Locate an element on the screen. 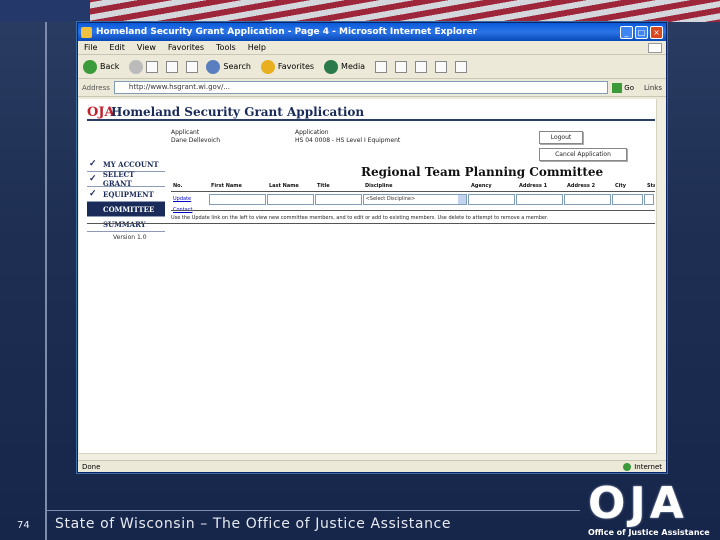 The width and height of the screenshot is (720, 540). applicant-label: Applicant is located at coordinates (185, 132).